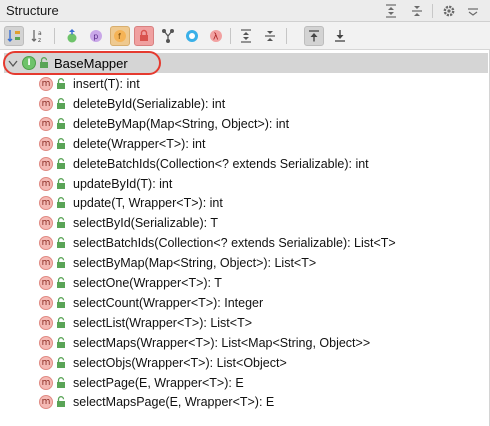  What do you see at coordinates (168, 302) in the screenshot?
I see `method-signature: selectCount(Wrapper<T>): Integer` at bounding box center [168, 302].